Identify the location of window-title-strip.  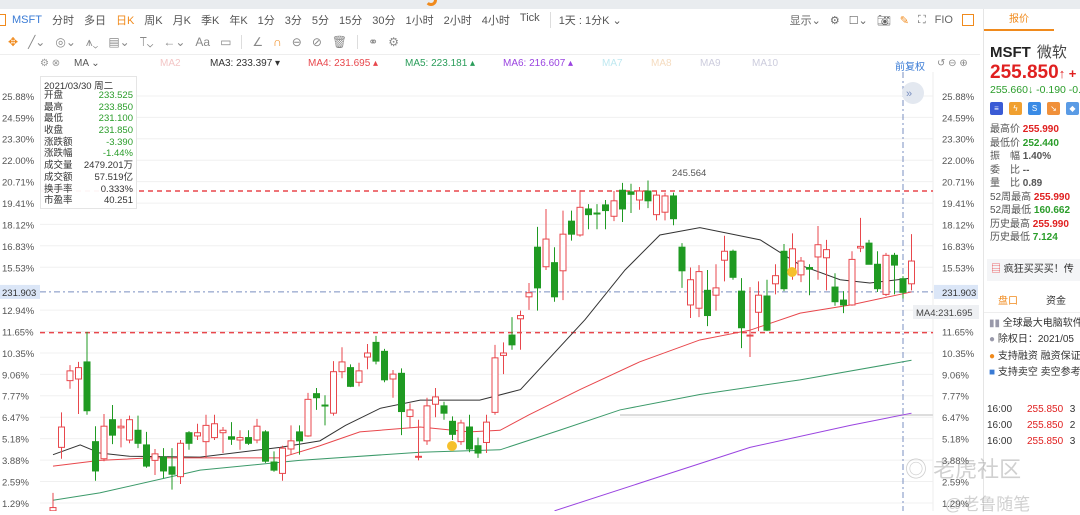
(540, 4).